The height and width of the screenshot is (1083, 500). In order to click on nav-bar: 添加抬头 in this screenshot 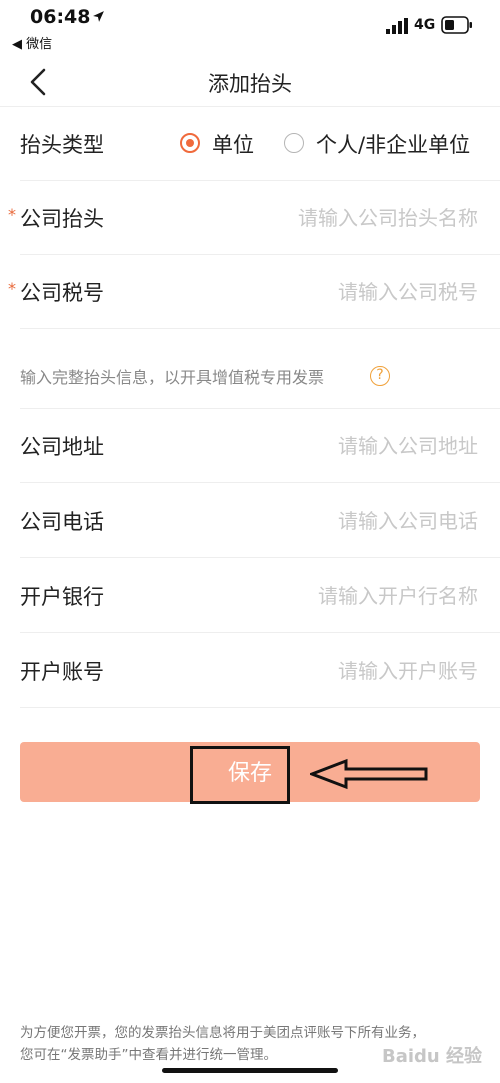, I will do `click(250, 82)`.